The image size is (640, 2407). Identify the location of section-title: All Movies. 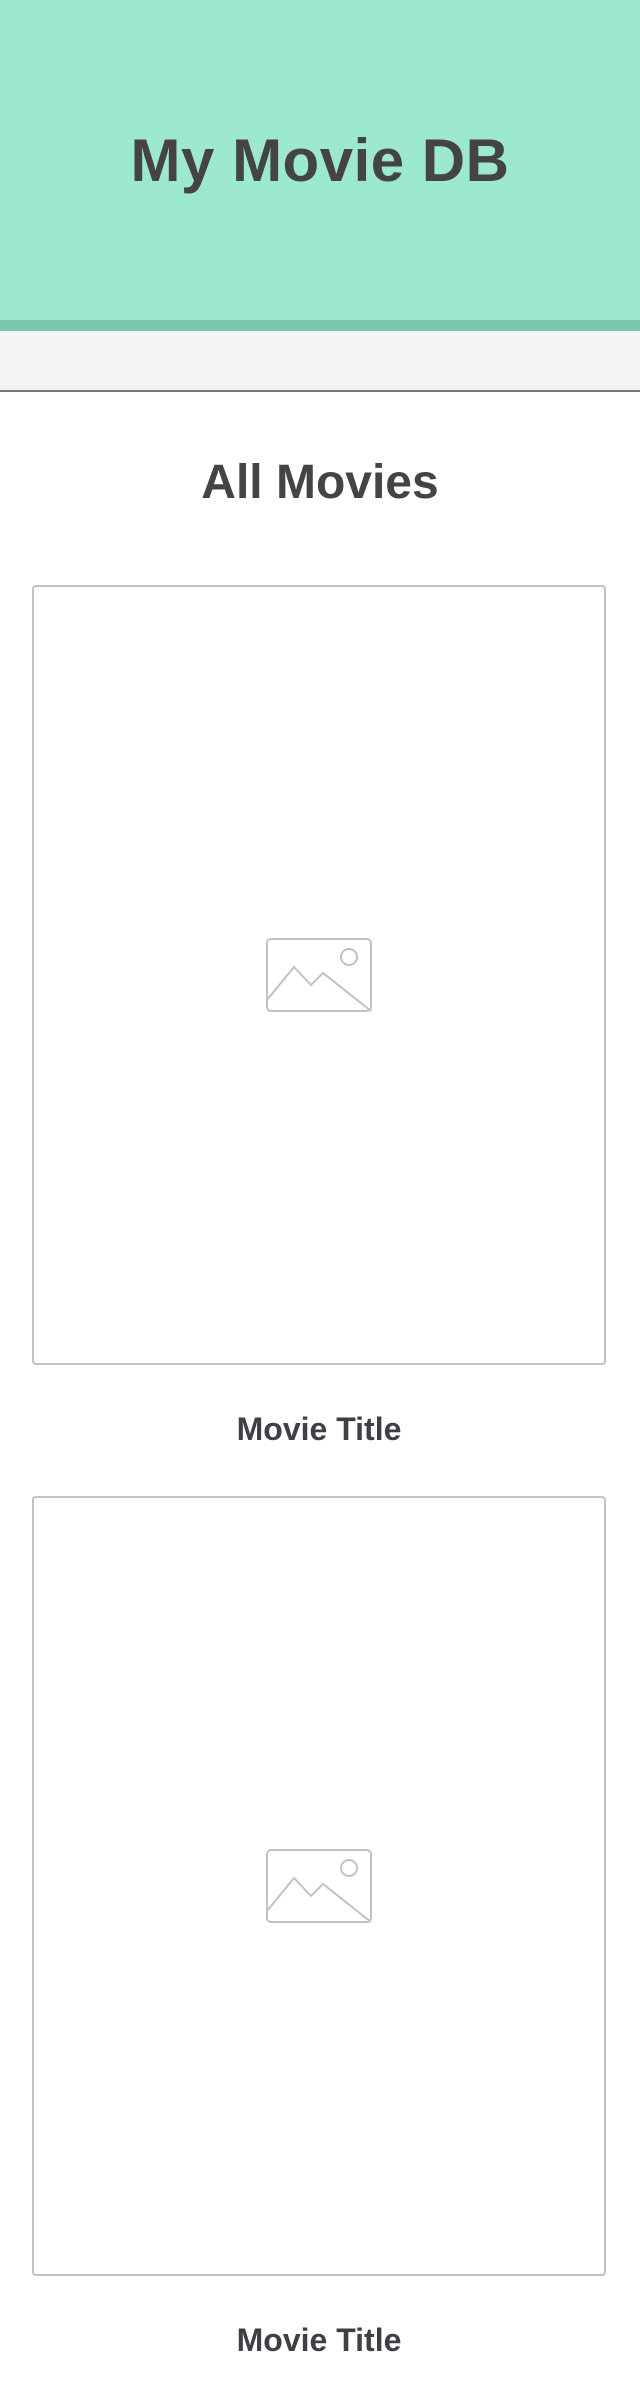
(320, 482).